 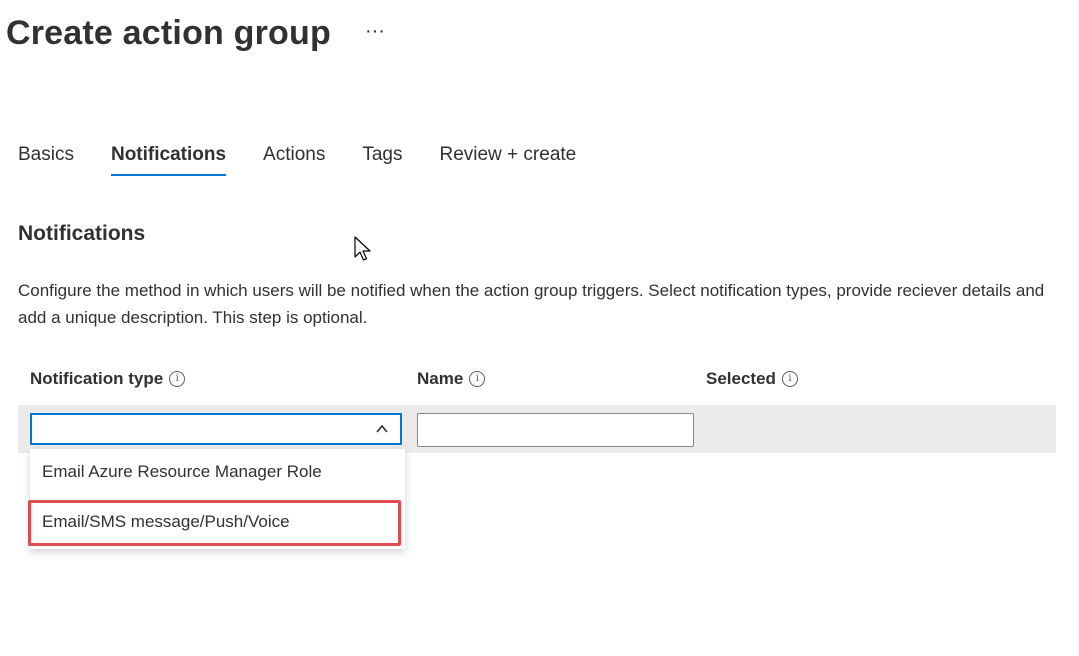 I want to click on column-header-selected: Selected i, so click(x=752, y=379).